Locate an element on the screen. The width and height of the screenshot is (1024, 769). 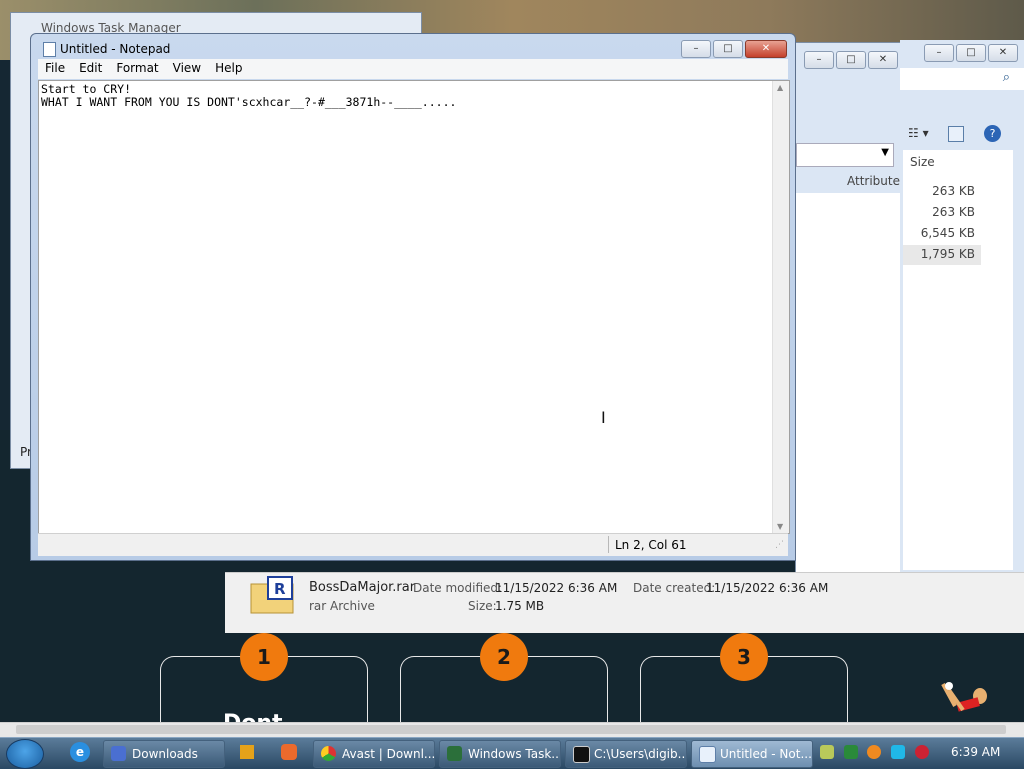
window-title: Untitled - Notepad is located at coordinates (115, 49).